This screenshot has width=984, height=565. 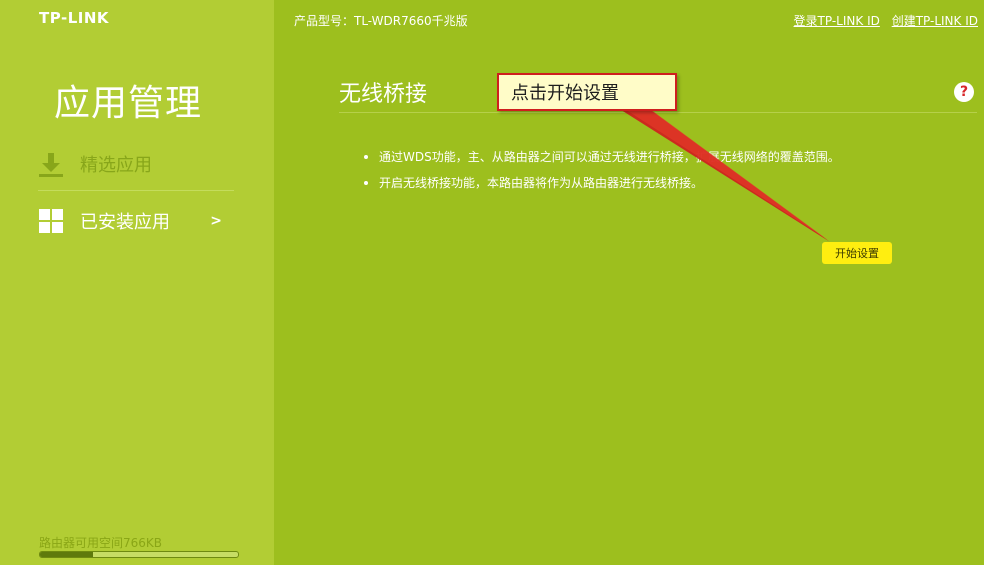 I want to click on sidebar-item-installed-apps: 已安装应用 >, so click(x=136, y=221).